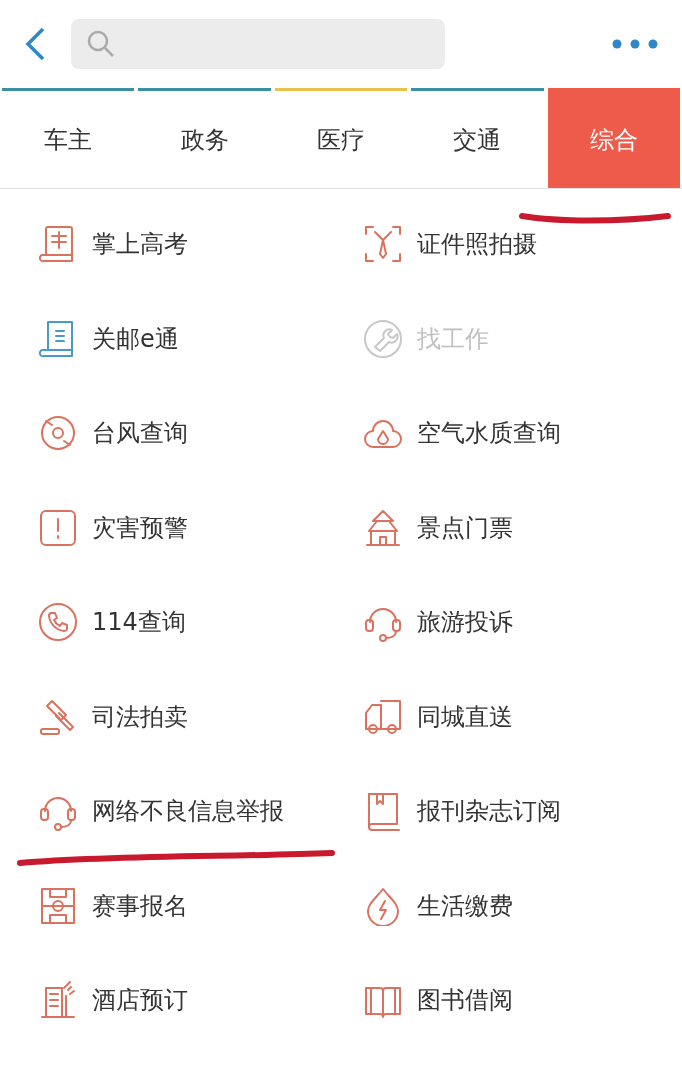 The width and height of the screenshot is (682, 1073). I want to click on alert-icon, so click(58, 527).